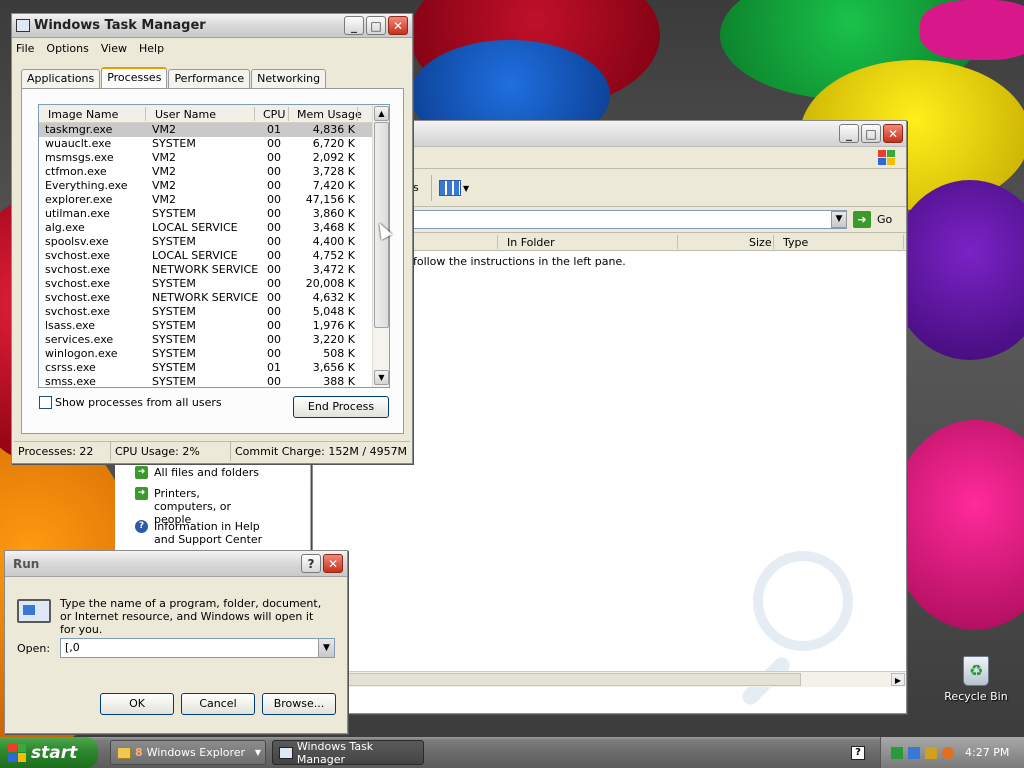  Describe the element at coordinates (218, 704) in the screenshot. I see `cancel-button: Cancel` at that location.